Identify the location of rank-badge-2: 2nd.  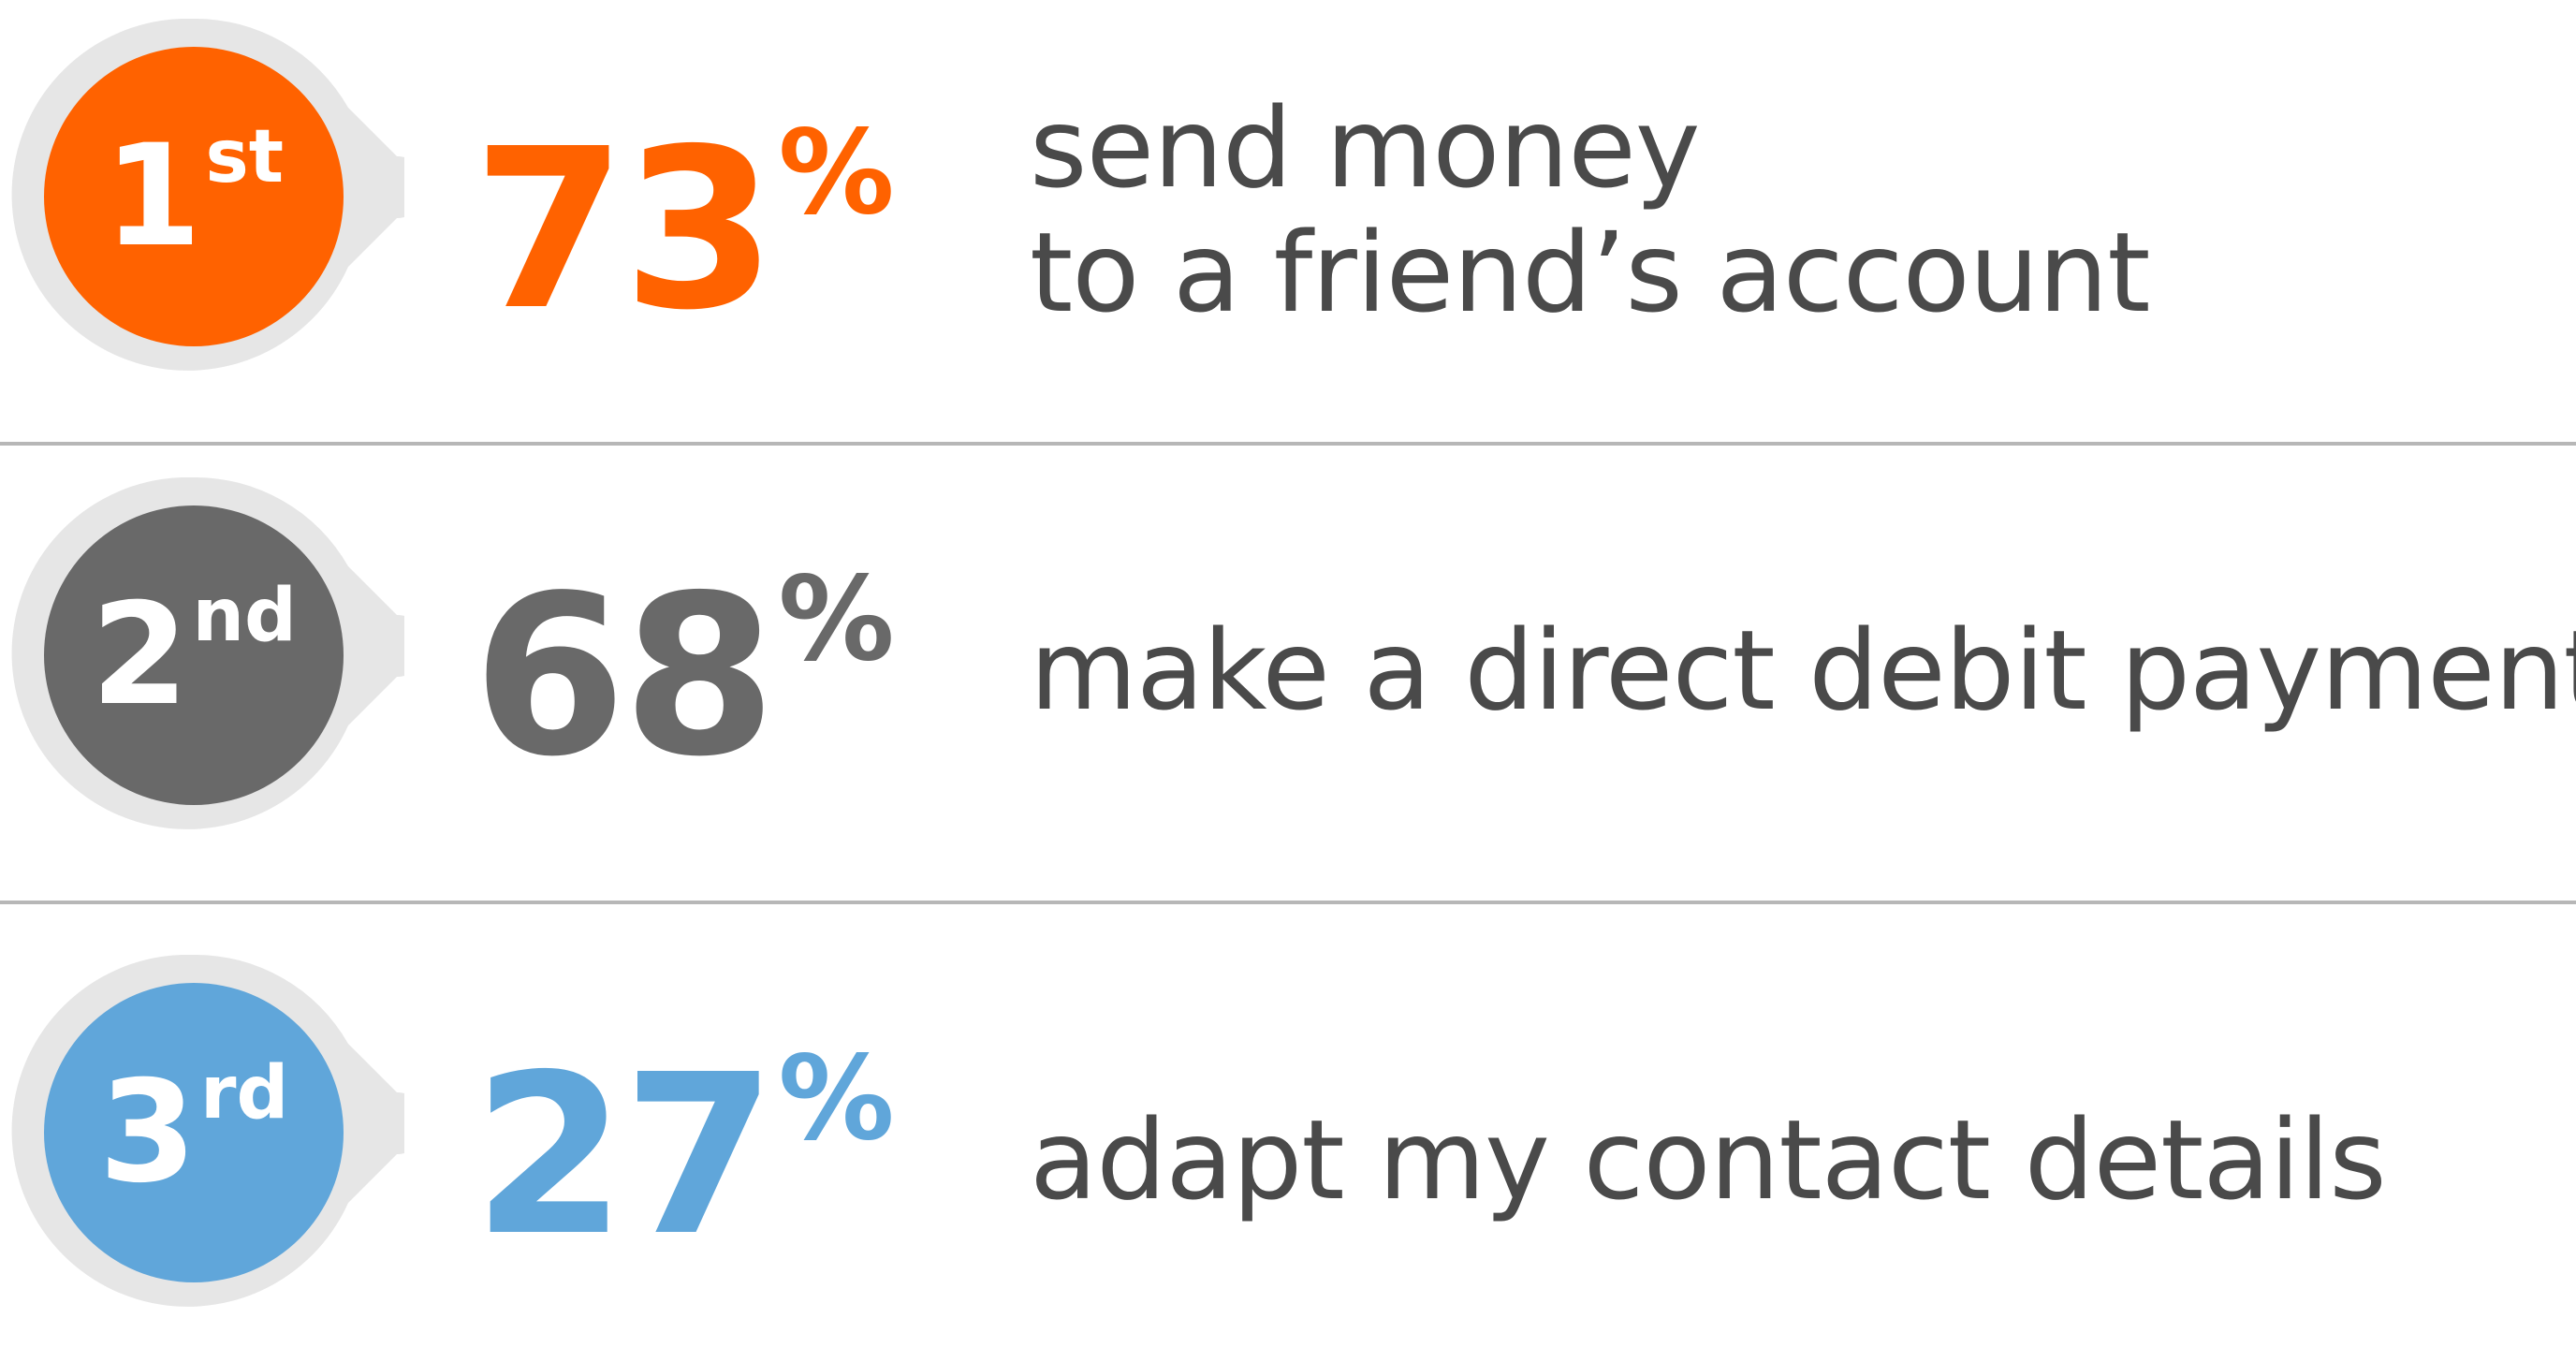
(207, 655).